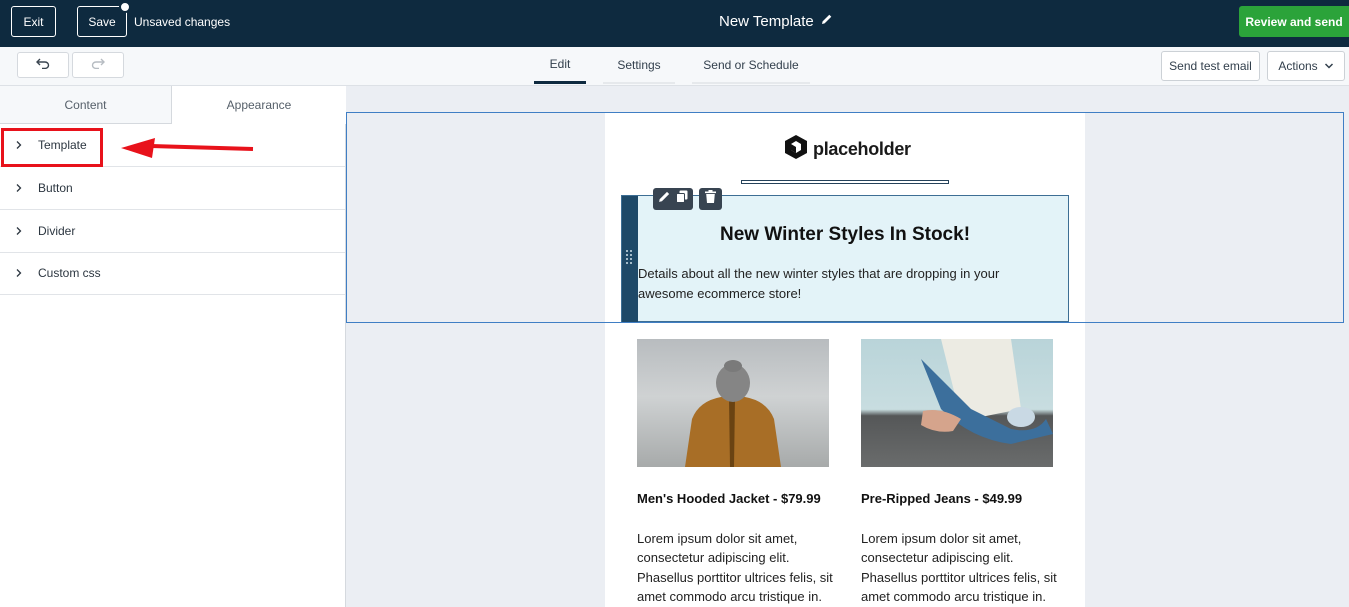 The image size is (1349, 607). What do you see at coordinates (957, 403) in the screenshot?
I see `product-image-jeans` at bounding box center [957, 403].